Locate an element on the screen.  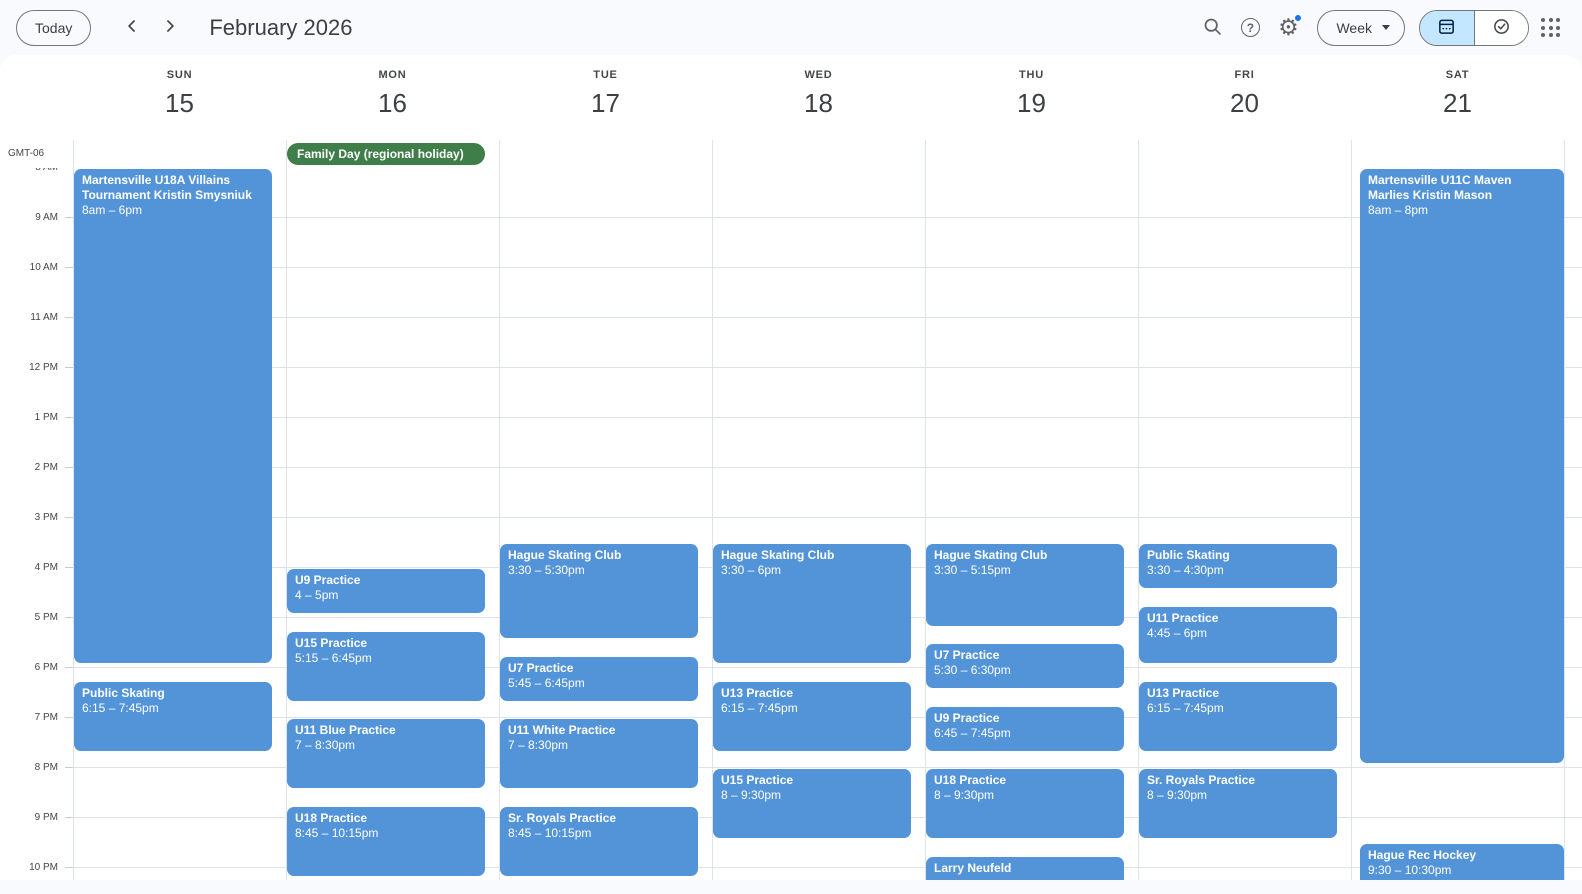
event-chip: U11 Blue Practice 7 – 8:30pm is located at coordinates (386, 753).